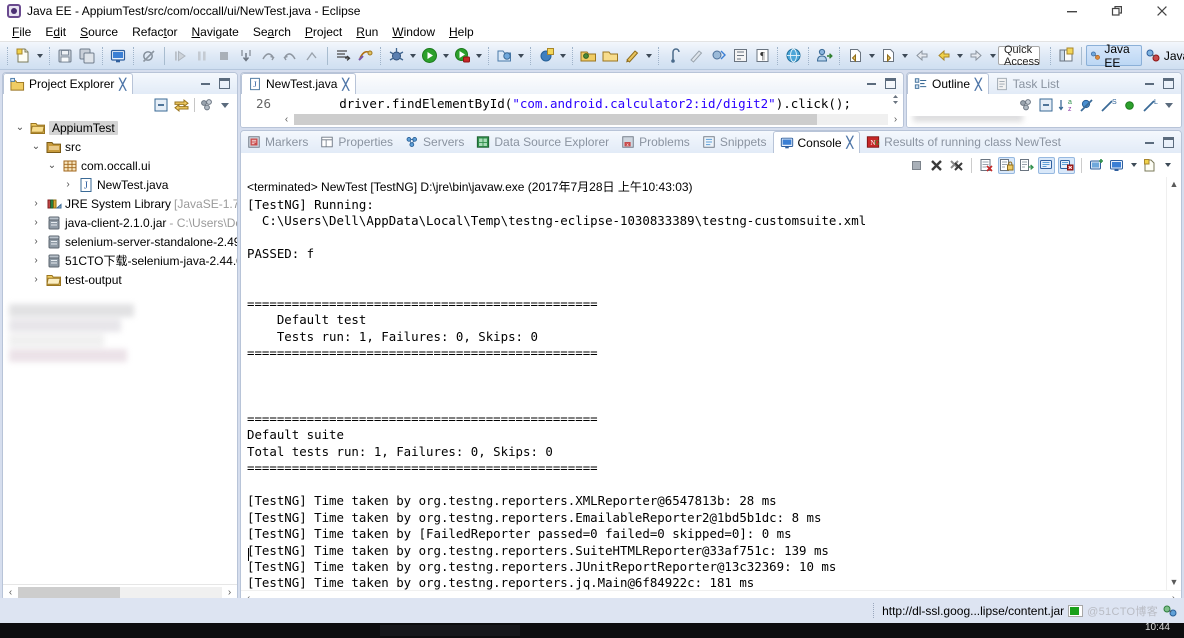  I want to click on open-perspective-icon, so click(1066, 56).